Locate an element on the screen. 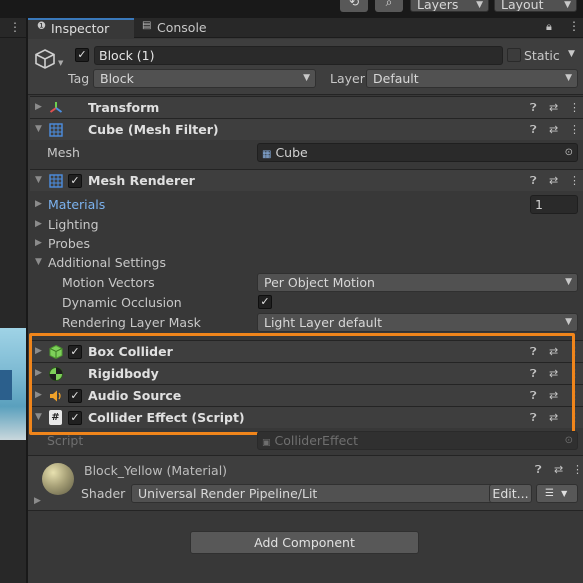 This screenshot has height=583, width=583. materials-count-field: 1 is located at coordinates (554, 204).